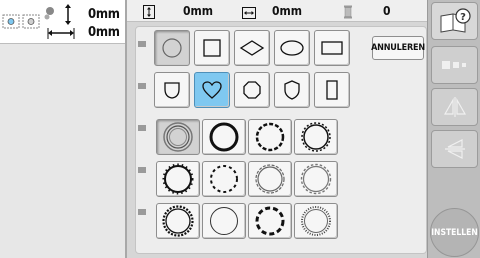 The width and height of the screenshot is (480, 258). I want to click on shape-circle-button, so click(172, 48).